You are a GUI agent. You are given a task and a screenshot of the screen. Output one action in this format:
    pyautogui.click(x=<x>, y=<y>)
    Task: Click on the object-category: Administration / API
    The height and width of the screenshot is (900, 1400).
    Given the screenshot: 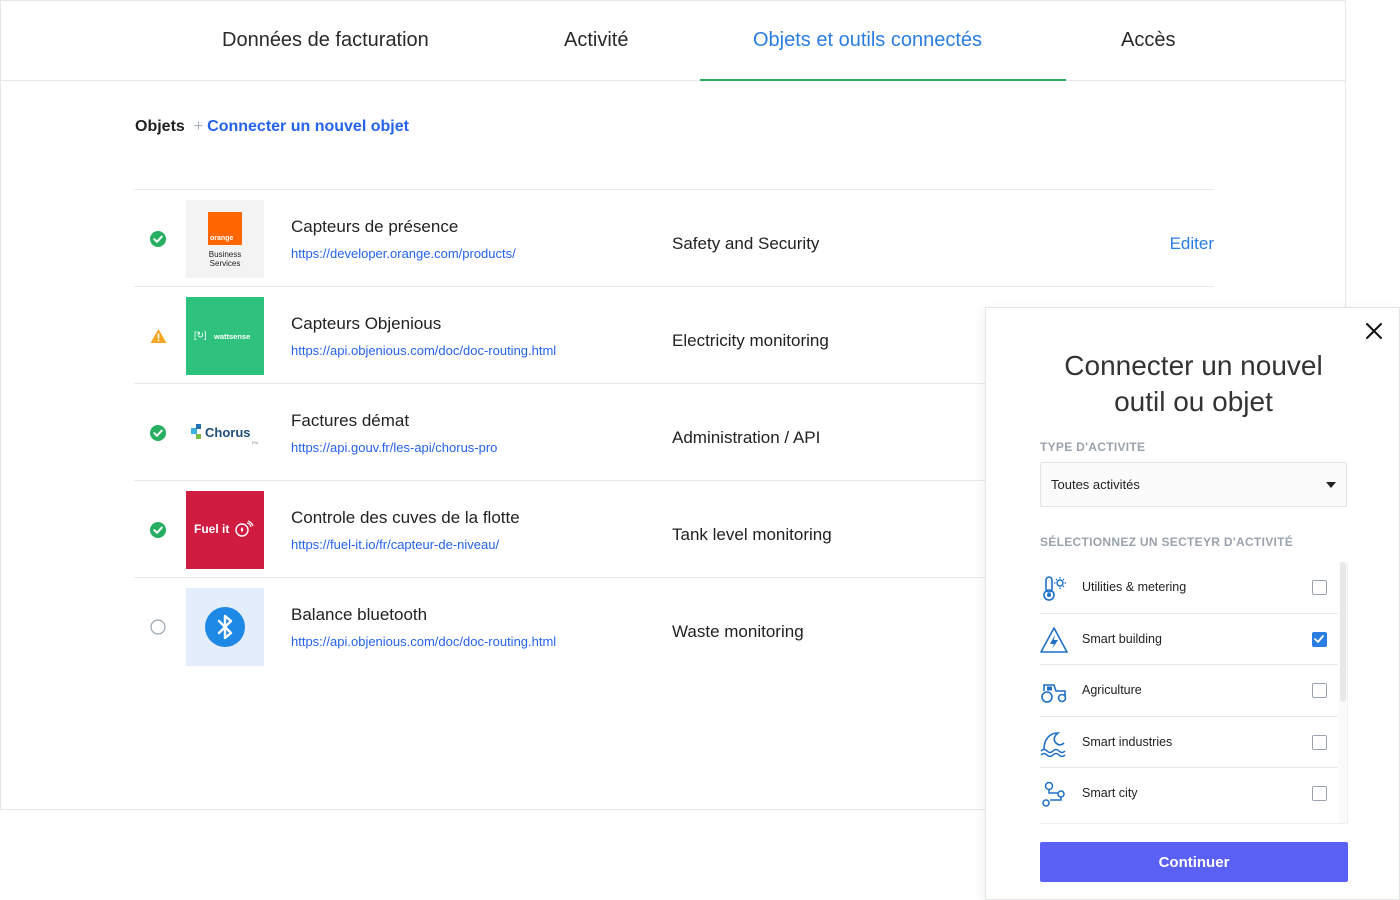 What is the action you would take?
    pyautogui.click(x=746, y=437)
    